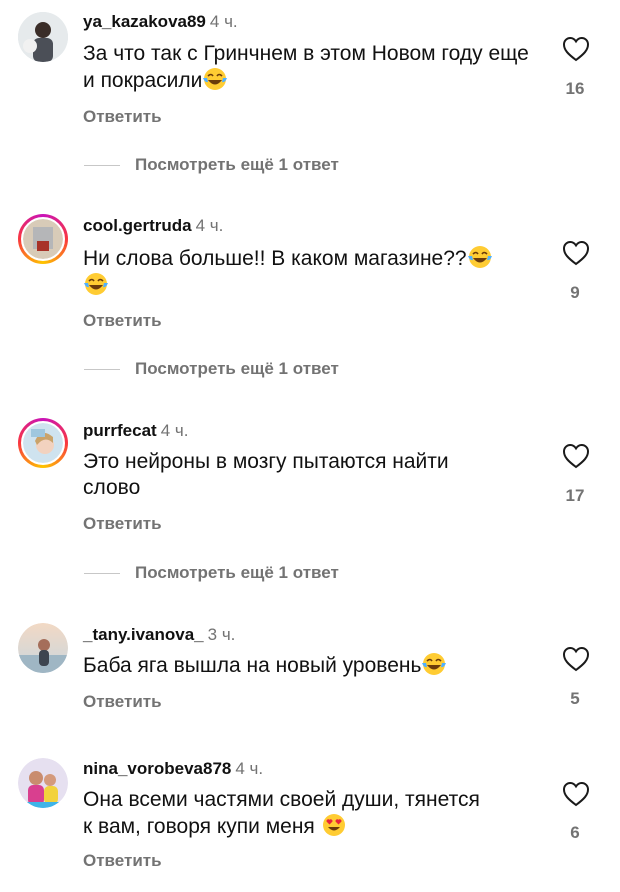 The image size is (620, 892). I want to click on like-count: 9, so click(575, 292).